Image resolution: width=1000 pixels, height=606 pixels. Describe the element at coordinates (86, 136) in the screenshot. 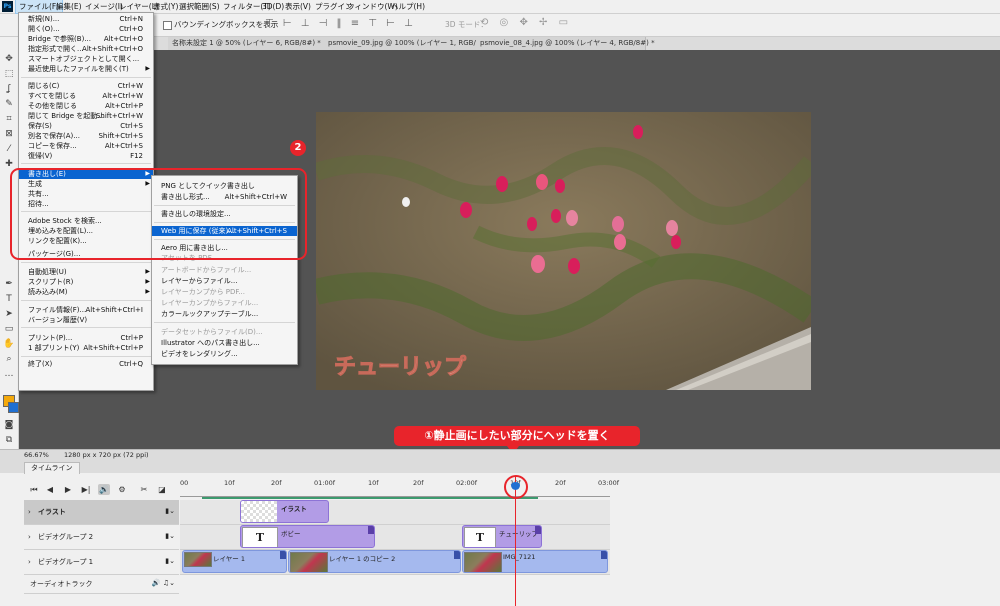

I see `menu-item-save-as: 別名で保存(A)... Shift+Ctrl+S` at that location.